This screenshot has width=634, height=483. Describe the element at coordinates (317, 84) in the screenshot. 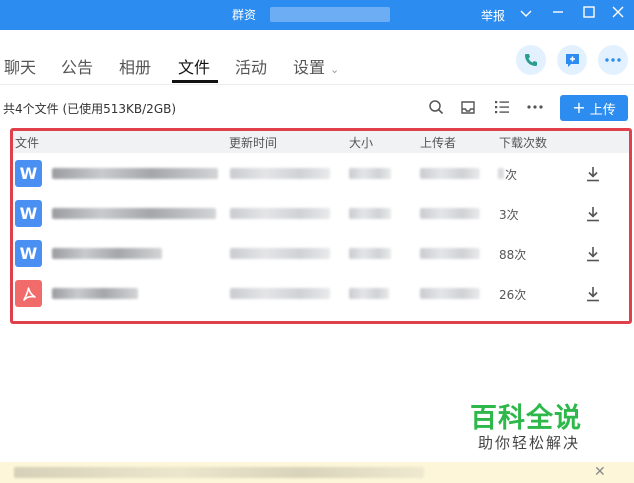

I see `nav-divider` at that location.